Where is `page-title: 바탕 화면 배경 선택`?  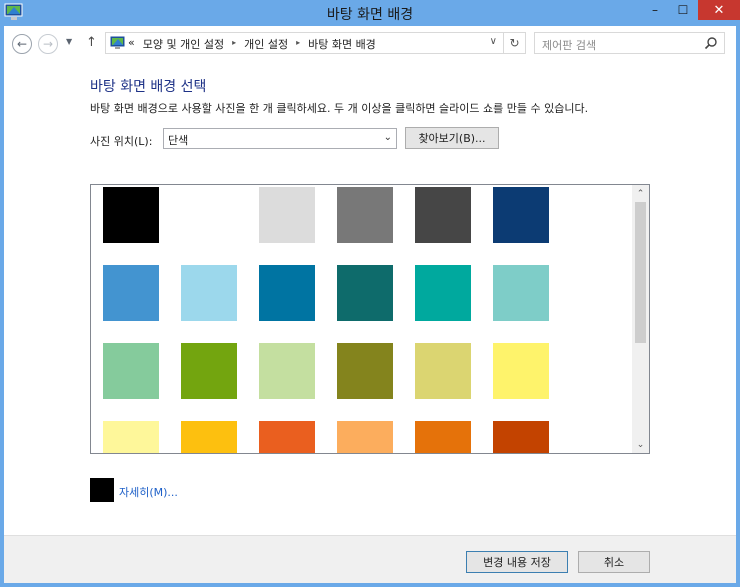
page-title: 바탕 화면 배경 선택 is located at coordinates (148, 87).